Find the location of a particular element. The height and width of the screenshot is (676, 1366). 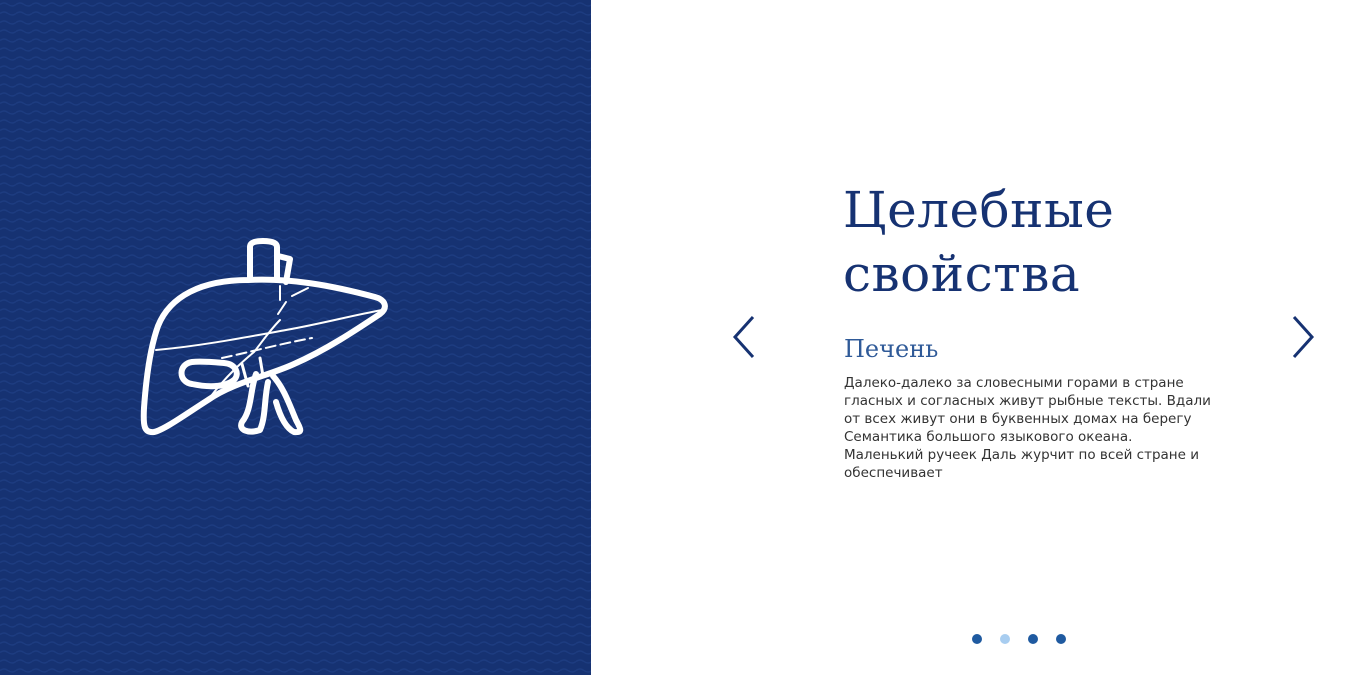

liver-icon is located at coordinates (265, 340).